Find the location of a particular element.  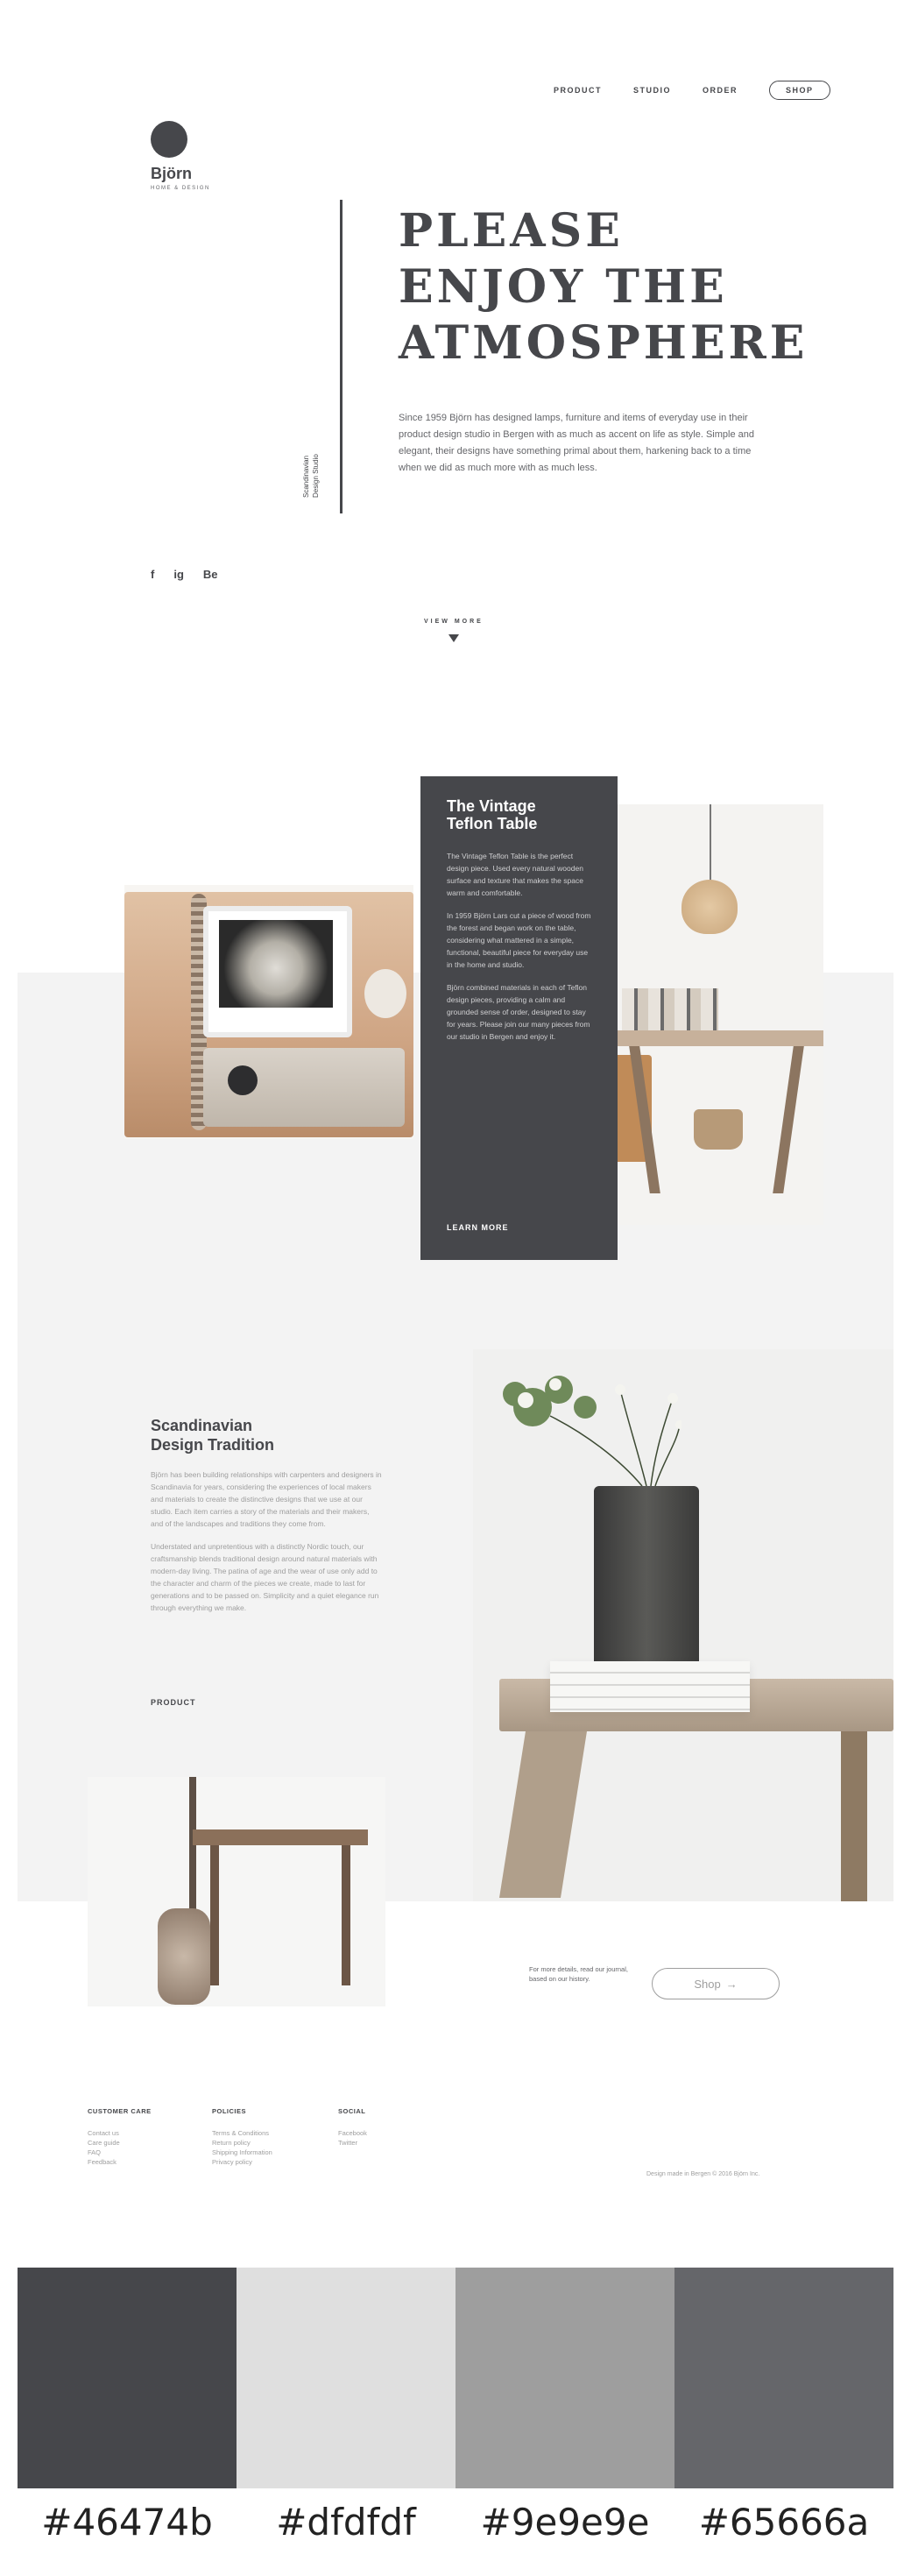

footer-link: Twitter is located at coordinates (352, 2143).